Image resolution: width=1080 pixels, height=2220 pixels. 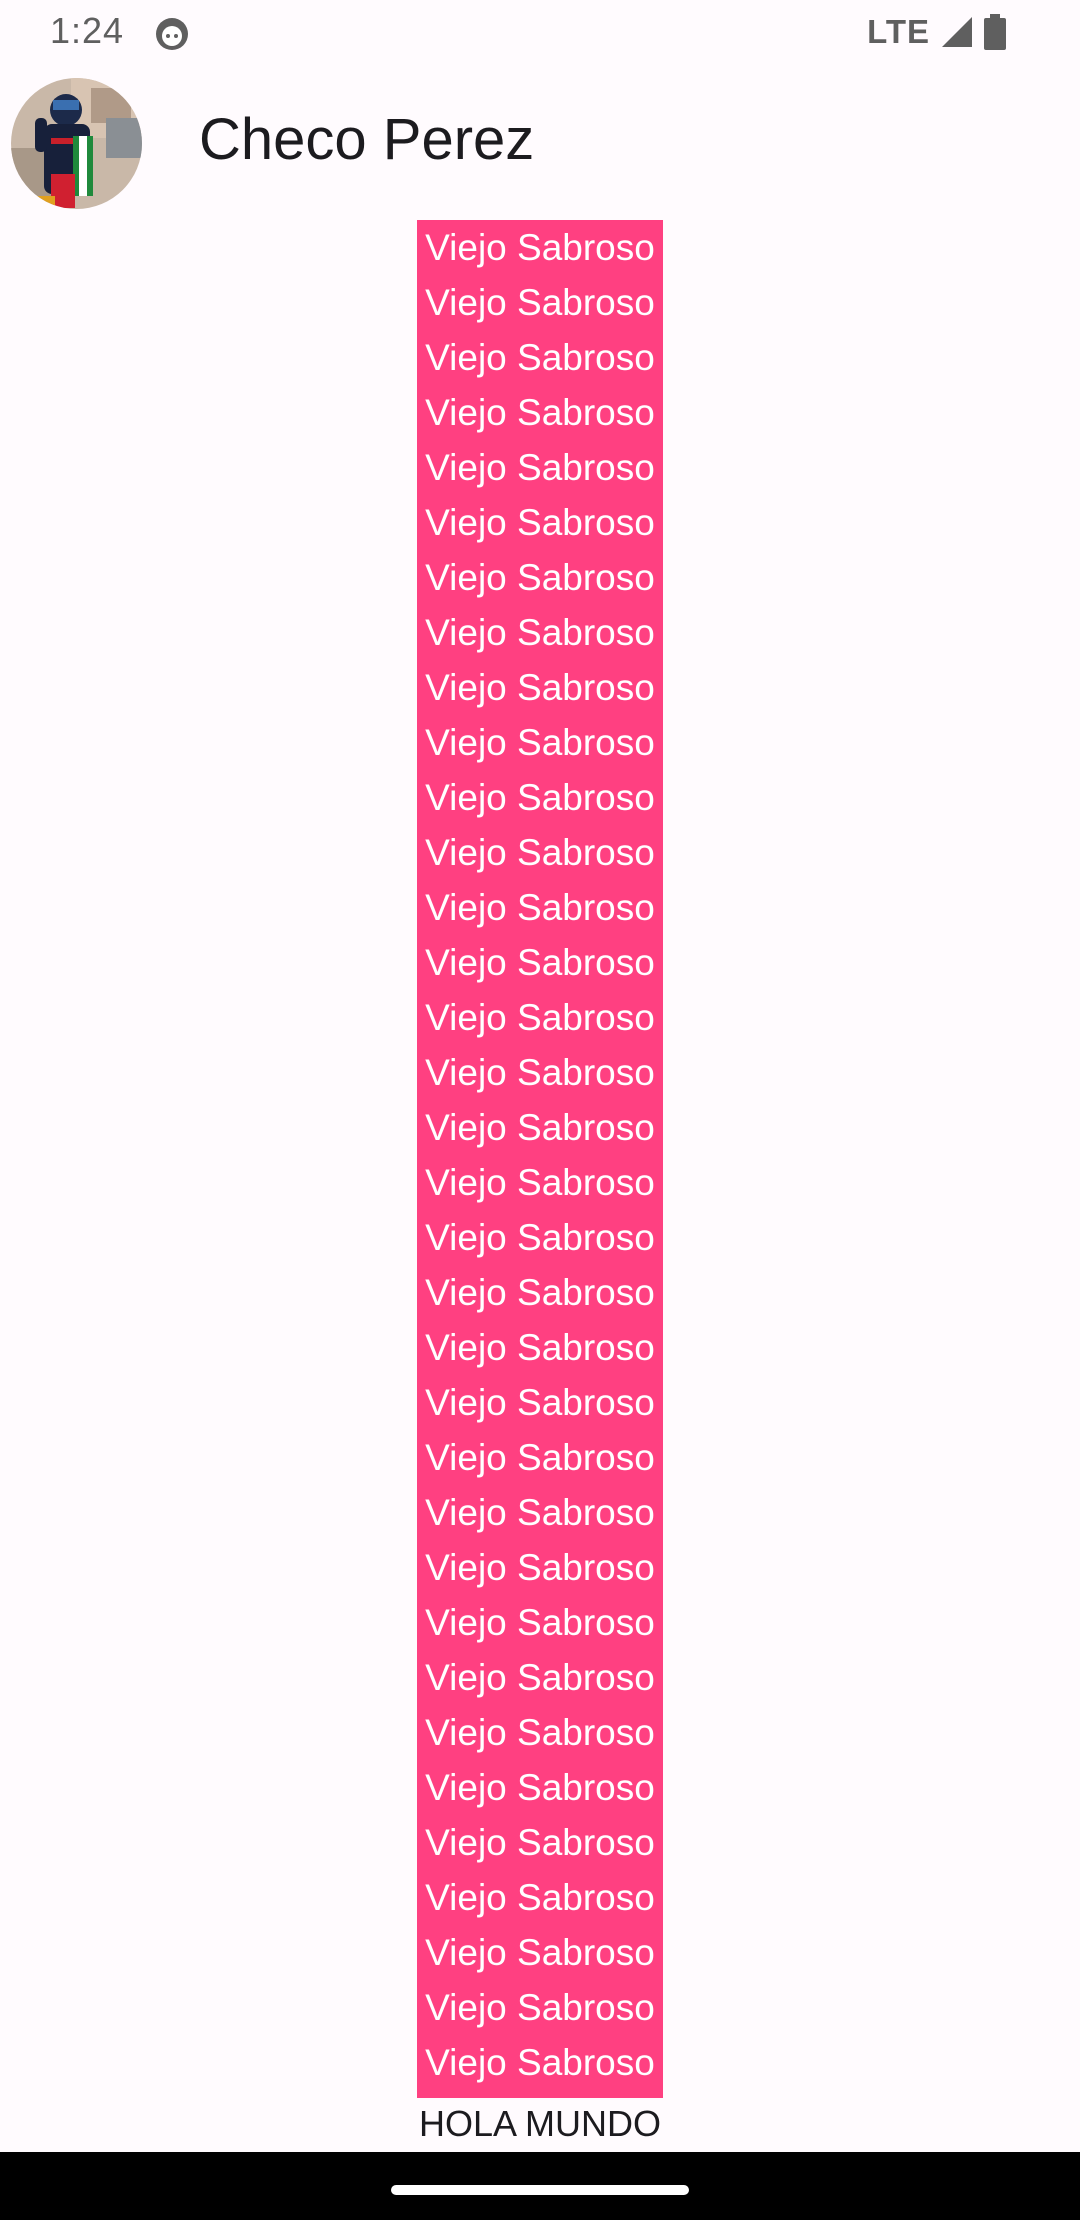 What do you see at coordinates (936, 32) in the screenshot?
I see `status-indicators: LTE` at bounding box center [936, 32].